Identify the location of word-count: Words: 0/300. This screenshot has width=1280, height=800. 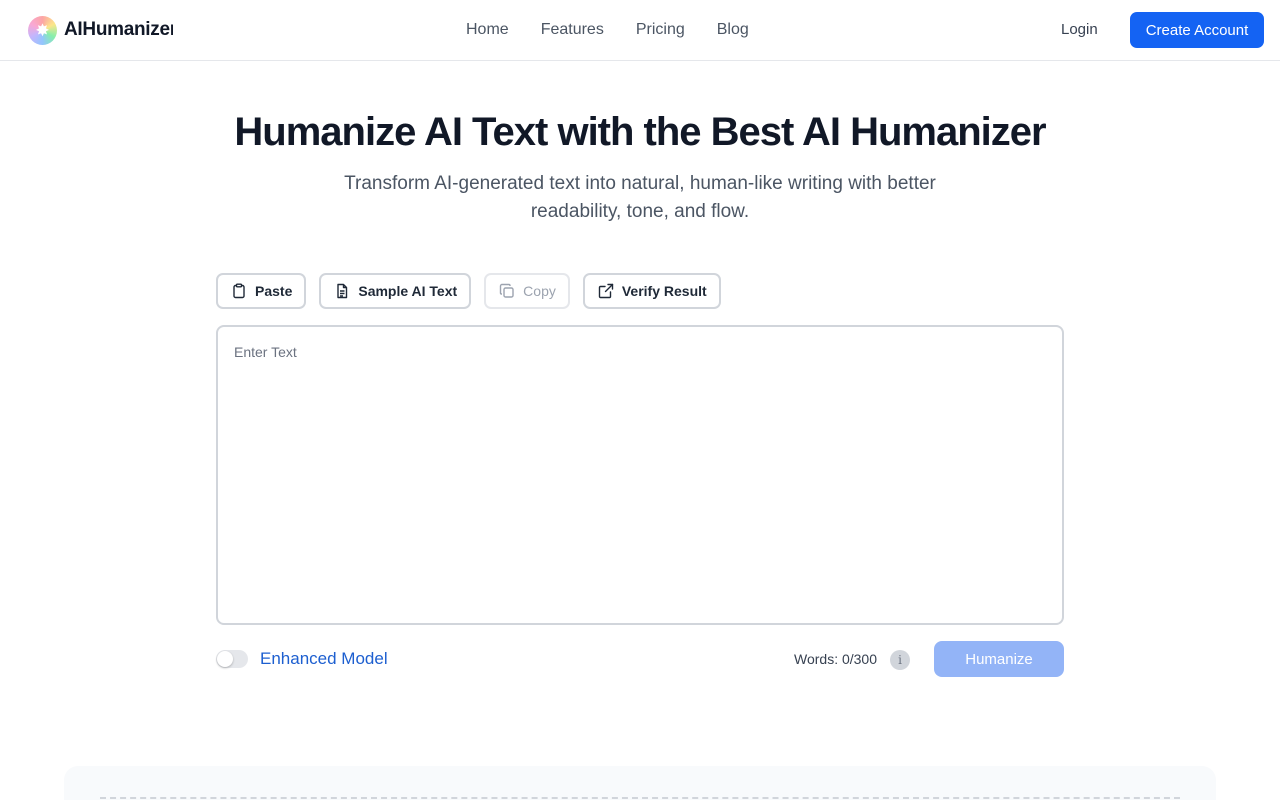
(836, 659).